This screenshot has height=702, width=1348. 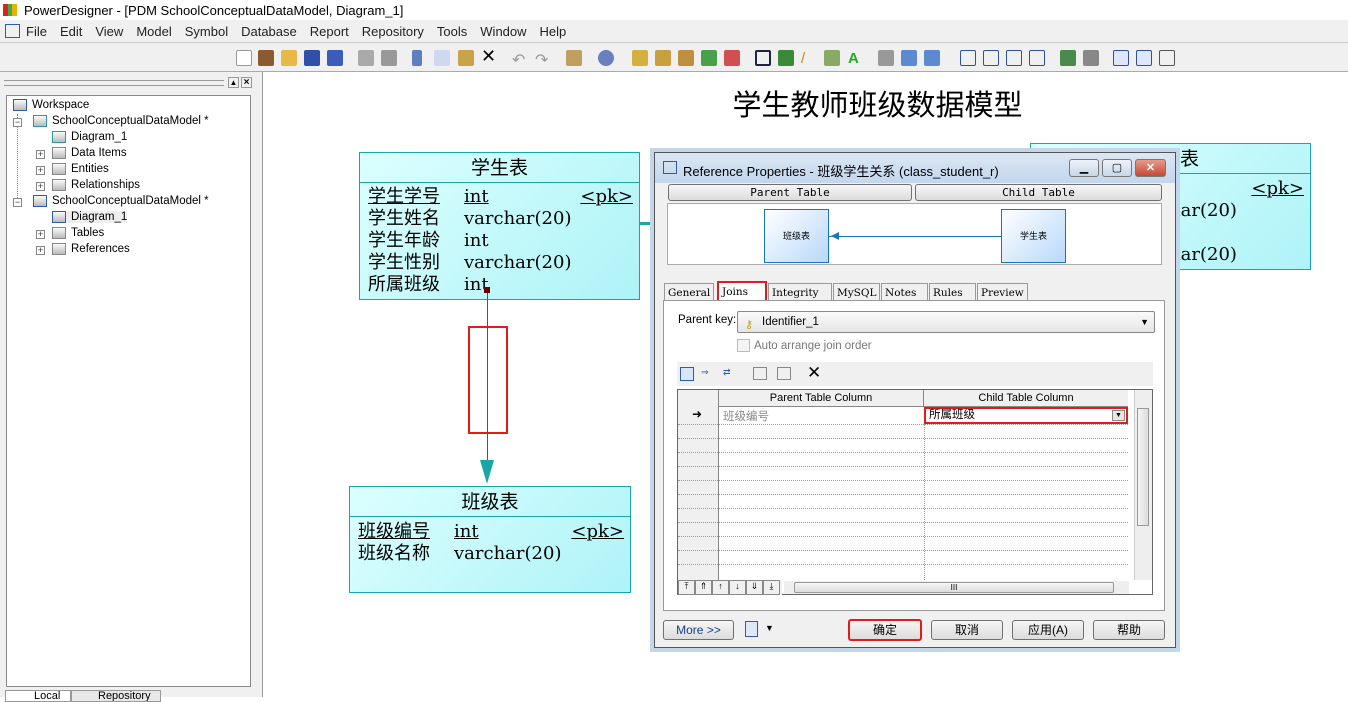 I want to click on menu-repository: Repository, so click(x=393, y=31).